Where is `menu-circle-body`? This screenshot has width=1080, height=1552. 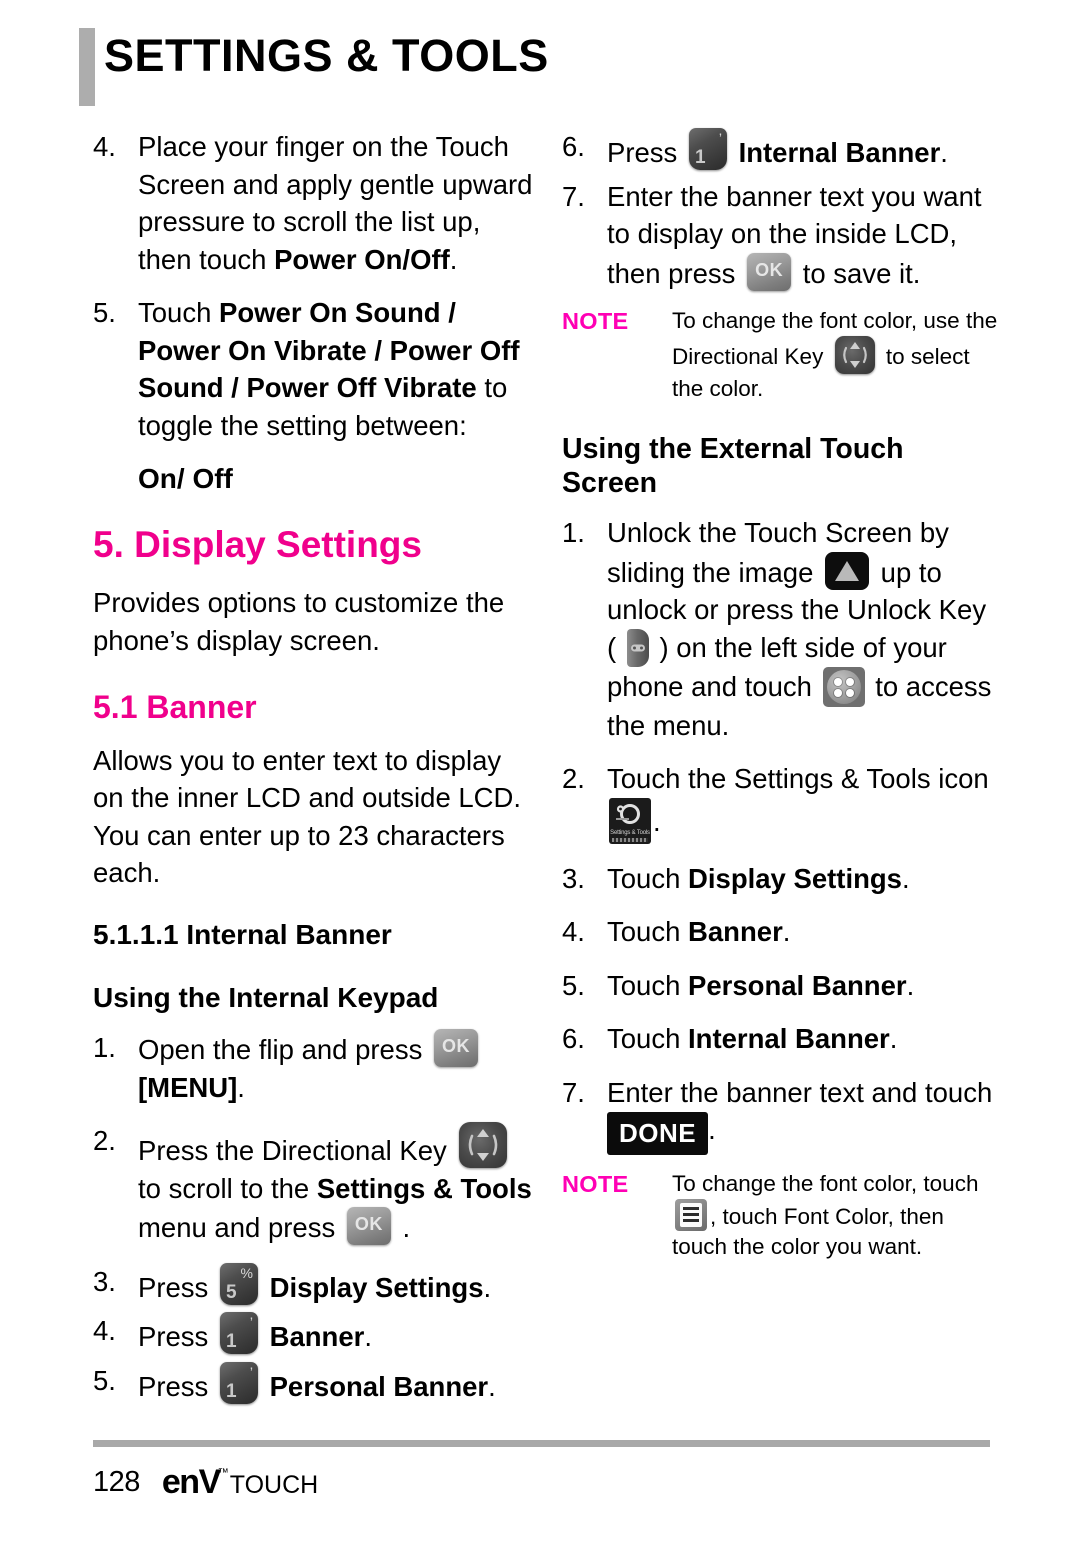
menu-circle-body is located at coordinates (843, 686).